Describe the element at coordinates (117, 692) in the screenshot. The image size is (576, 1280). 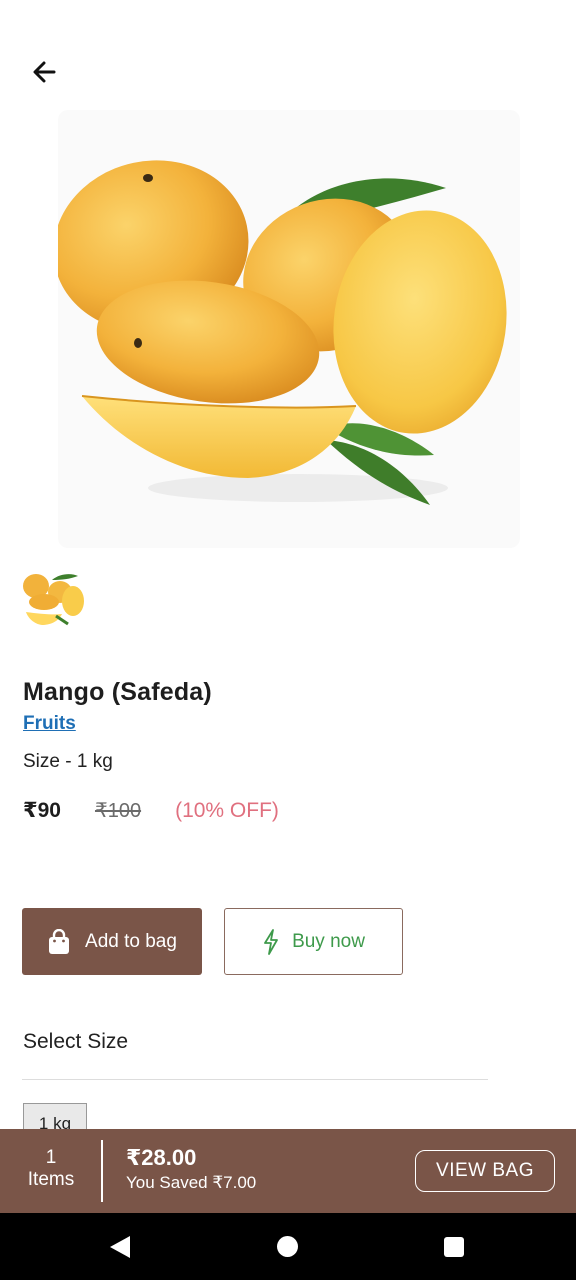
I see `product-title: Mango (Safeda)` at that location.